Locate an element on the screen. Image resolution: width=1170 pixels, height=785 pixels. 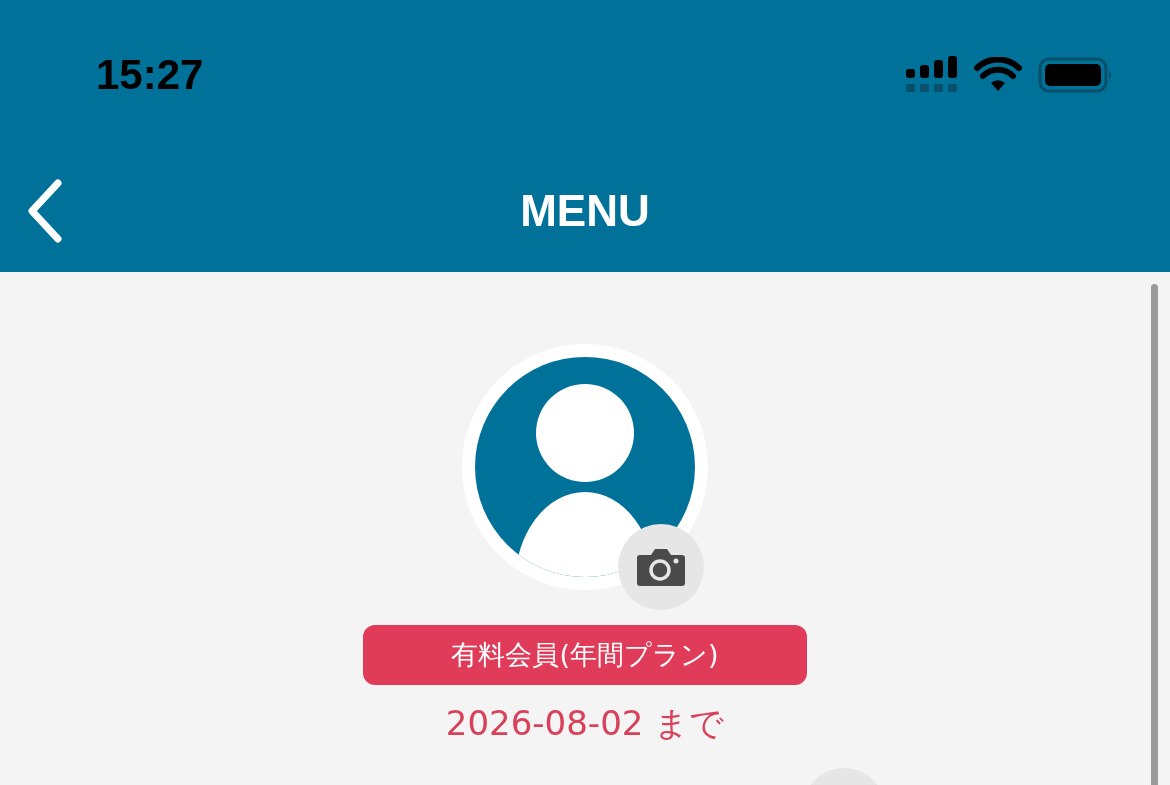
membership-badge: 有料会員(年間プラン) is located at coordinates (585, 655).